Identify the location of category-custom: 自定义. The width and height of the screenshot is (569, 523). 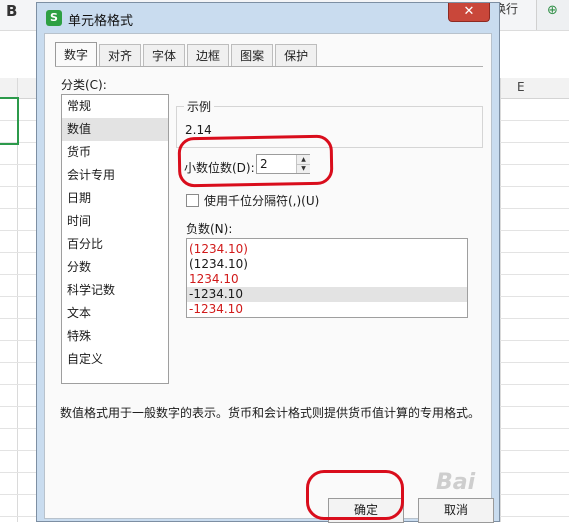
(115, 359).